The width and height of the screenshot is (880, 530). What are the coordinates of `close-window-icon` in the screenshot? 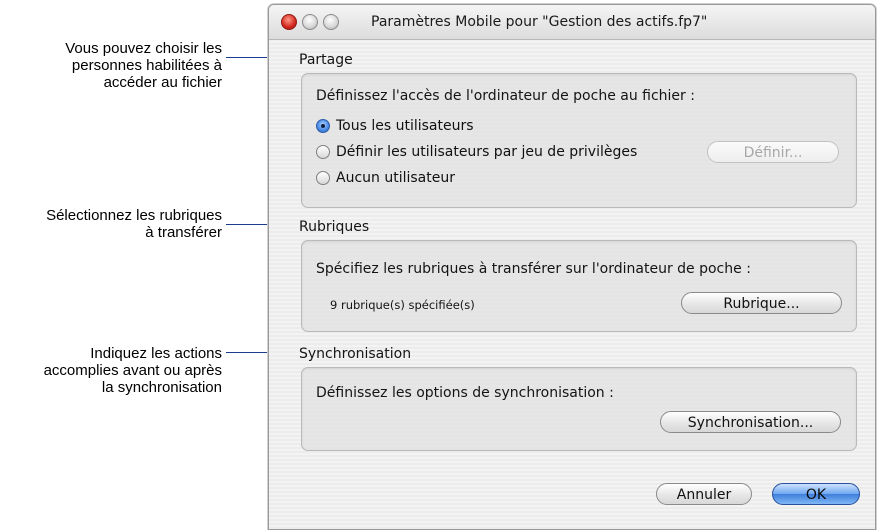 It's located at (289, 22).